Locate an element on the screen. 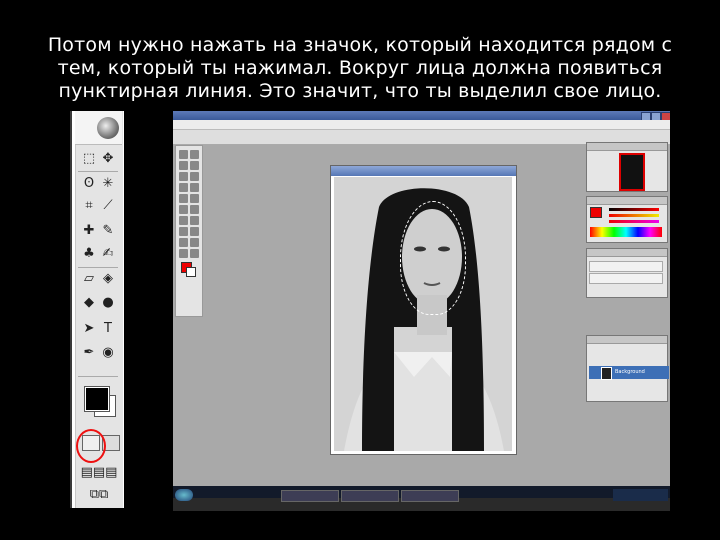  mini-background-swatch is located at coordinates (191, 272).